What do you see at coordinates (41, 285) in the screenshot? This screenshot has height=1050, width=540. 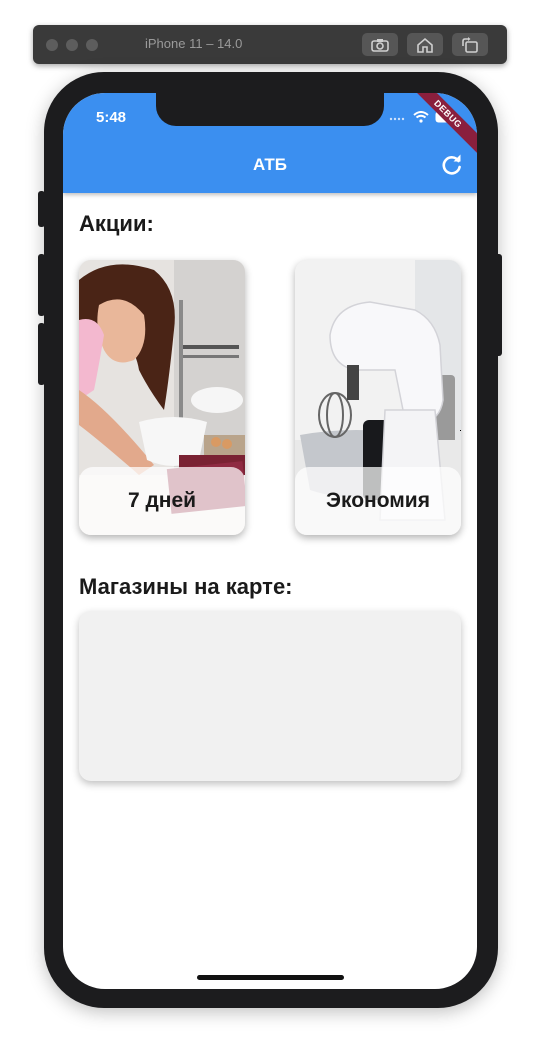 I see `volume-up-button` at bounding box center [41, 285].